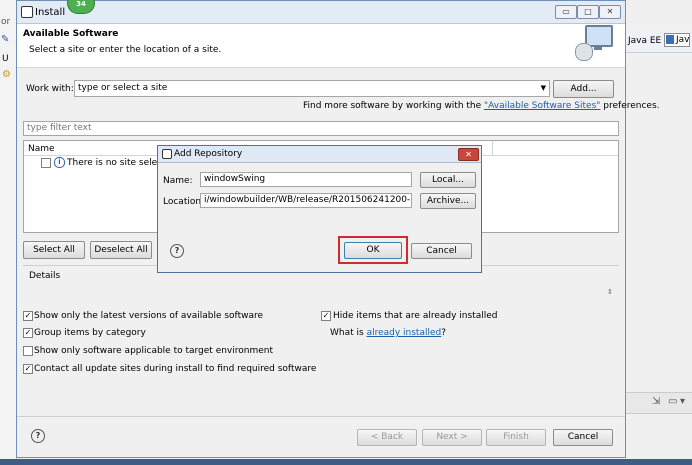 The height and width of the screenshot is (465, 692). What do you see at coordinates (321, 128) in the screenshot?
I see `filter-input: type filter text` at bounding box center [321, 128].